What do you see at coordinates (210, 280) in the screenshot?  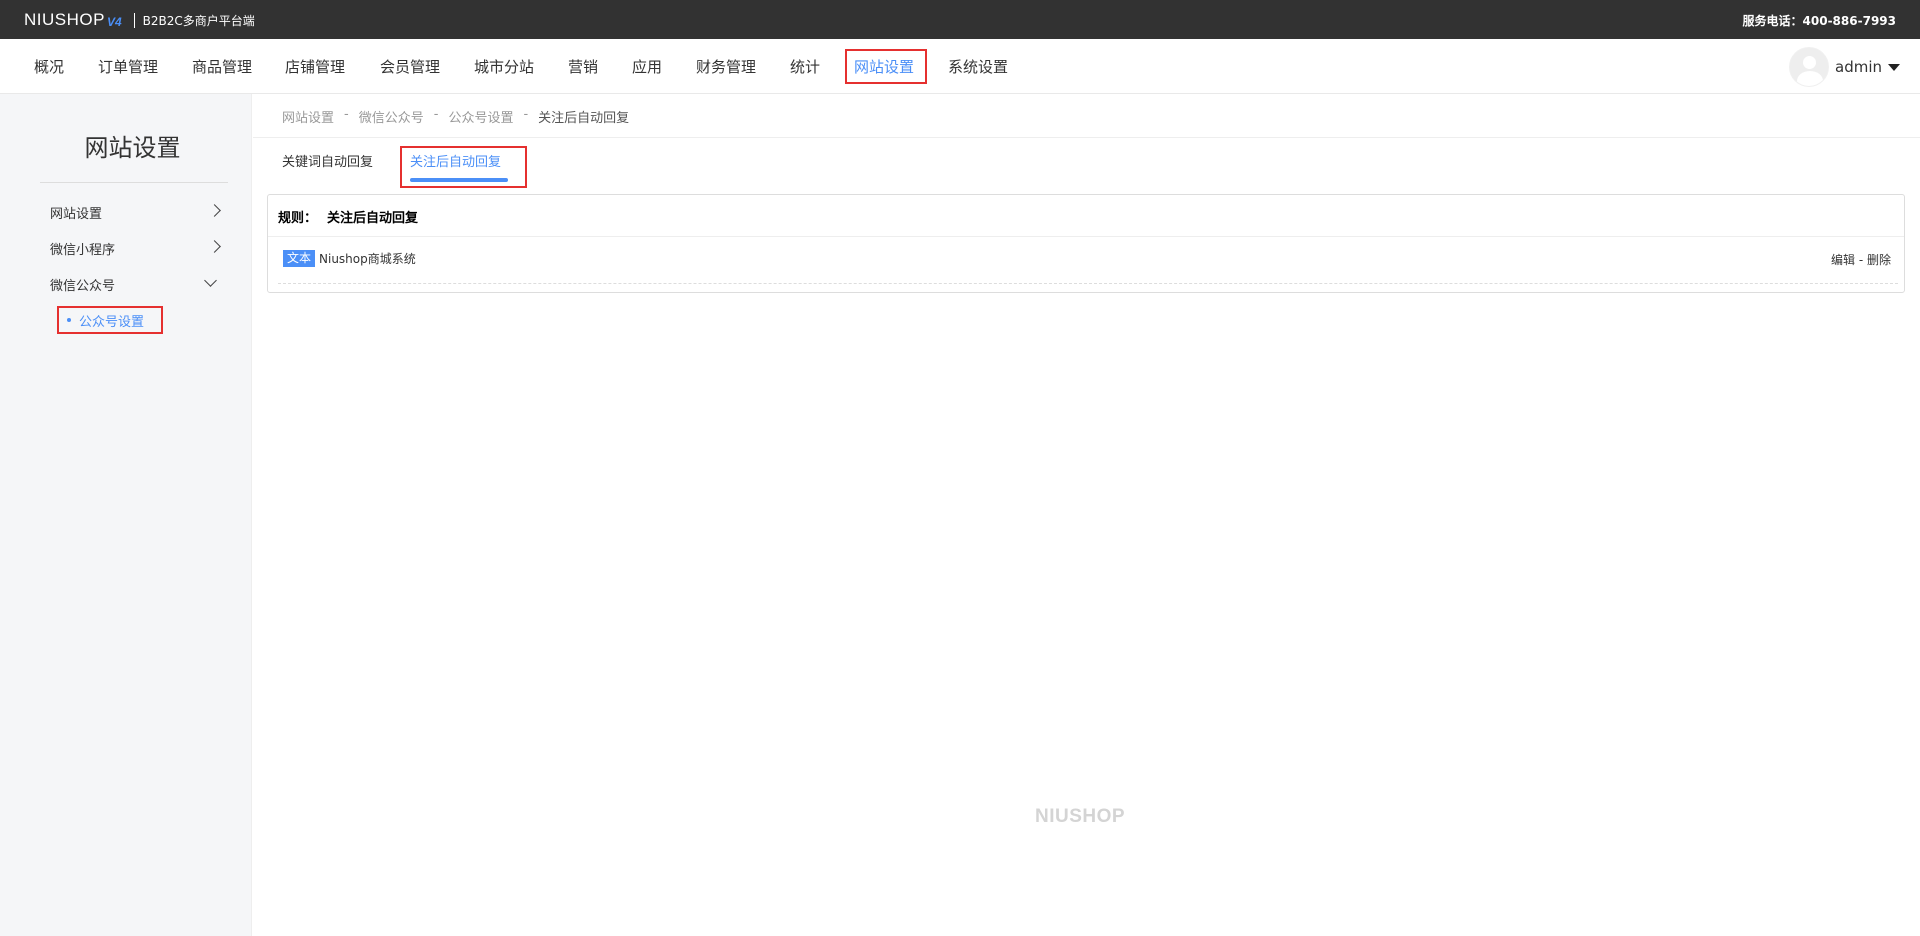 I see `chevron-down-icon` at bounding box center [210, 280].